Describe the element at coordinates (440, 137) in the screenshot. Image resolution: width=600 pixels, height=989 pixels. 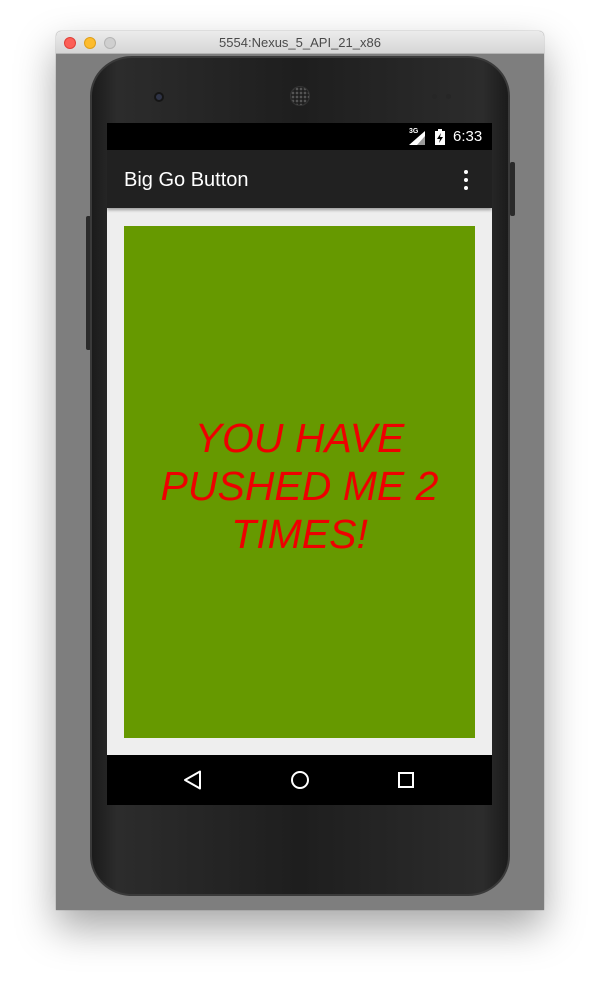
I see `battery-icon` at that location.